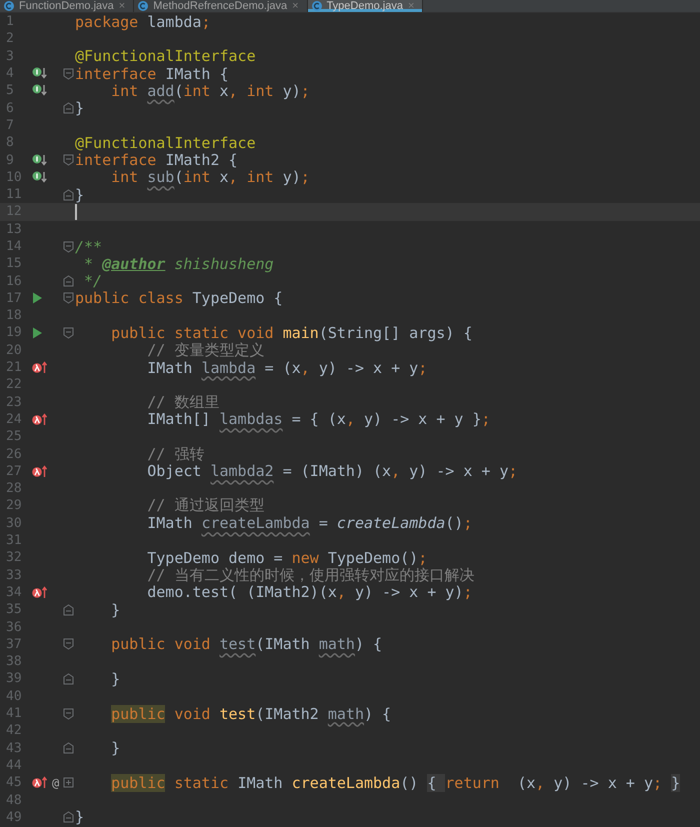 The height and width of the screenshot is (827, 700). Describe the element at coordinates (14, 471) in the screenshot. I see `line-number: 27` at that location.